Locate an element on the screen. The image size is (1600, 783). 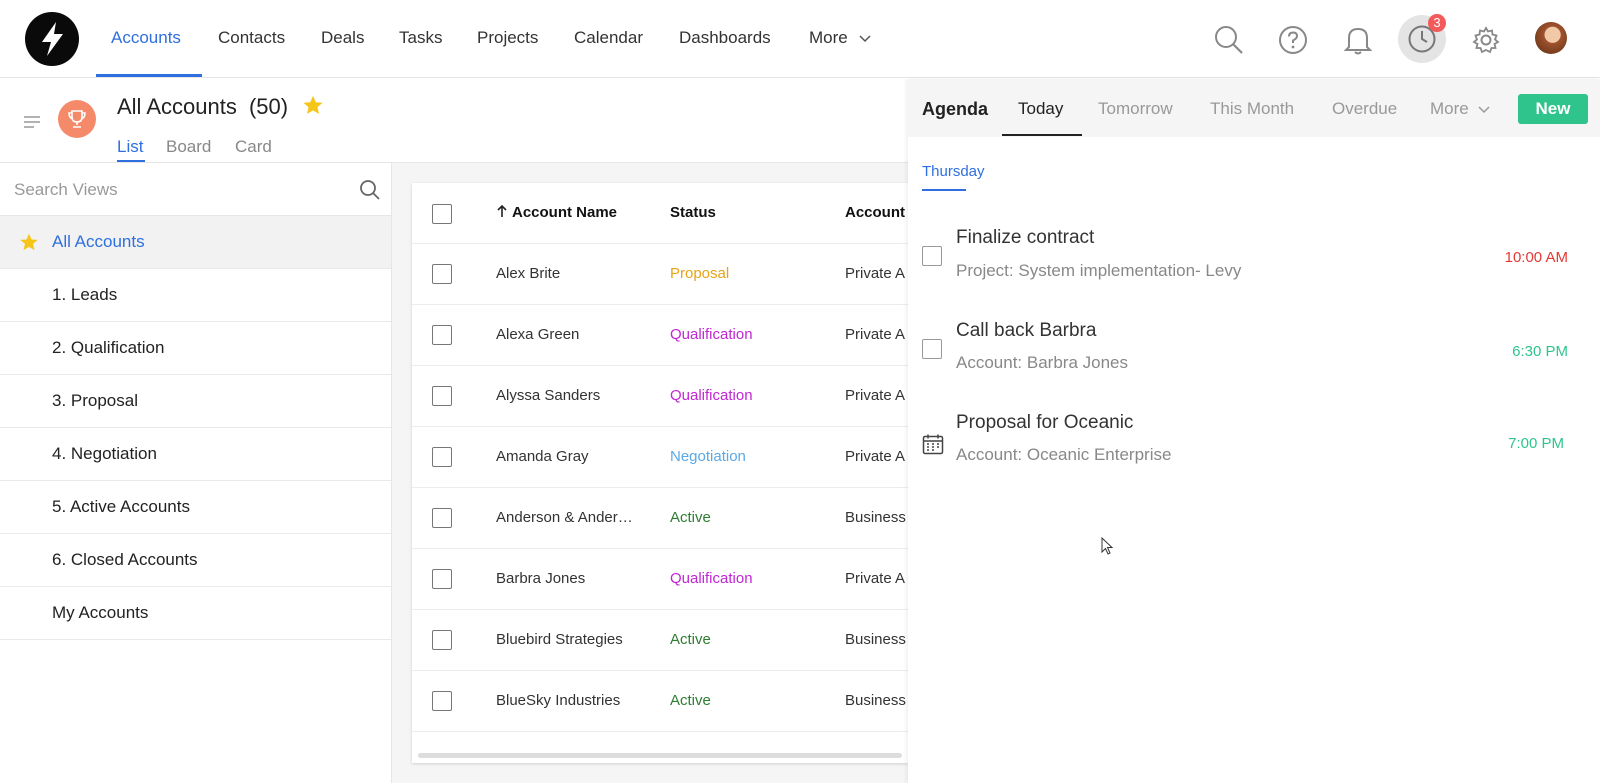
agenda-tab-more: More is located at coordinates (1460, 109).